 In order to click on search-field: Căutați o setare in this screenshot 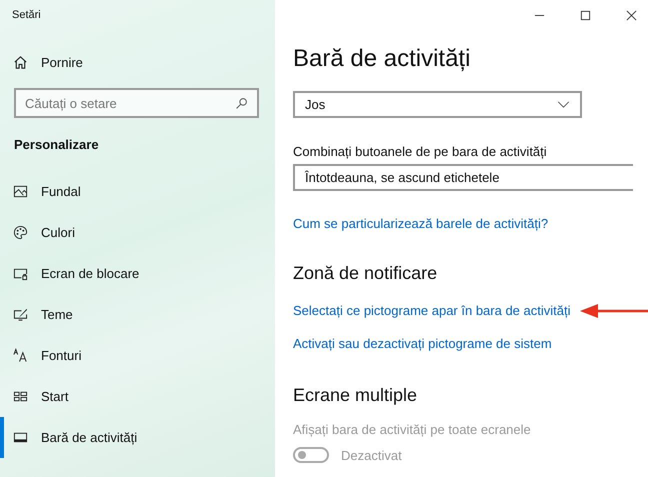, I will do `click(136, 103)`.